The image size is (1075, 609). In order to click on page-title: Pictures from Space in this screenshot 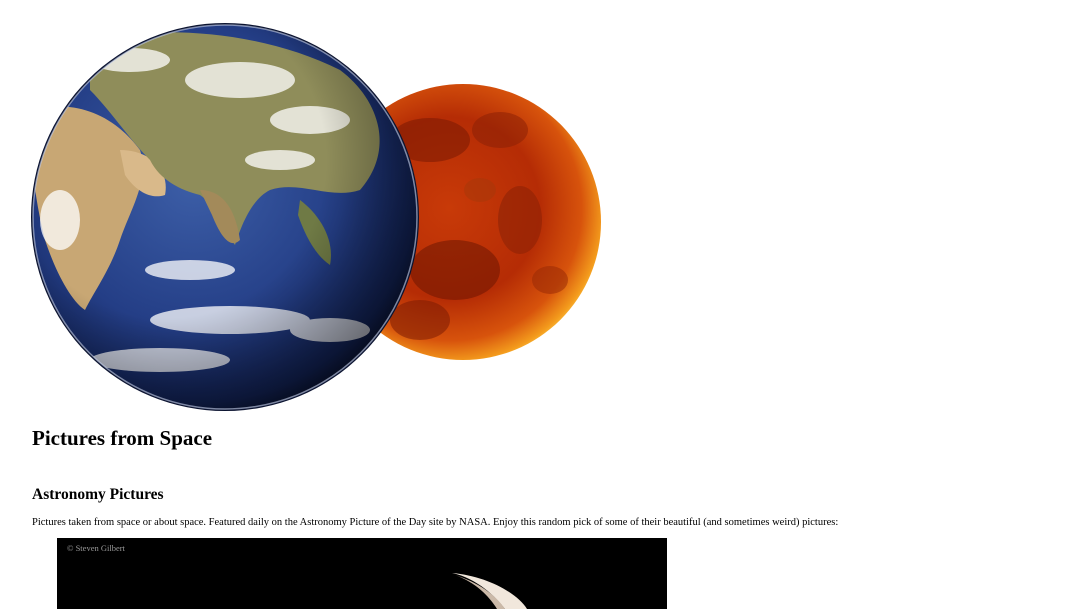, I will do `click(122, 438)`.